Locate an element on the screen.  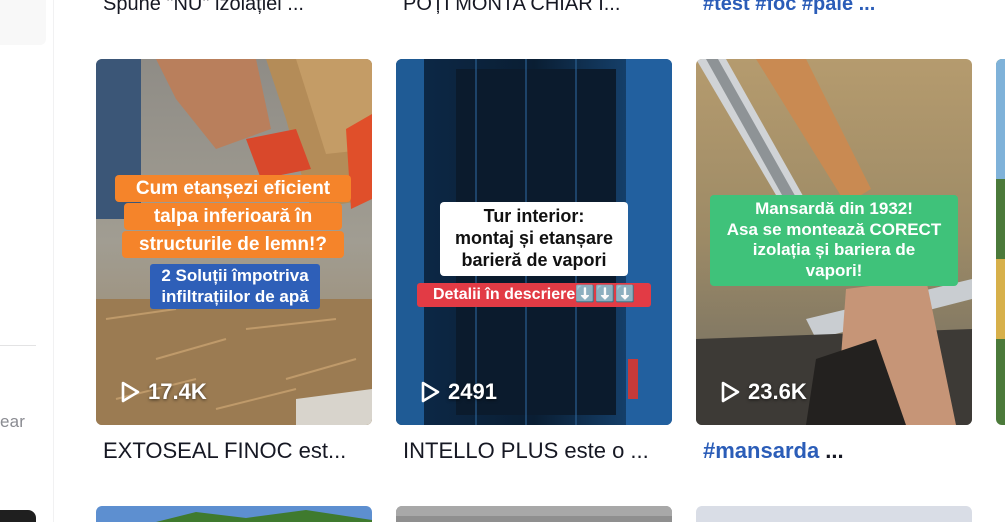
view-count: 23.6K is located at coordinates (763, 392).